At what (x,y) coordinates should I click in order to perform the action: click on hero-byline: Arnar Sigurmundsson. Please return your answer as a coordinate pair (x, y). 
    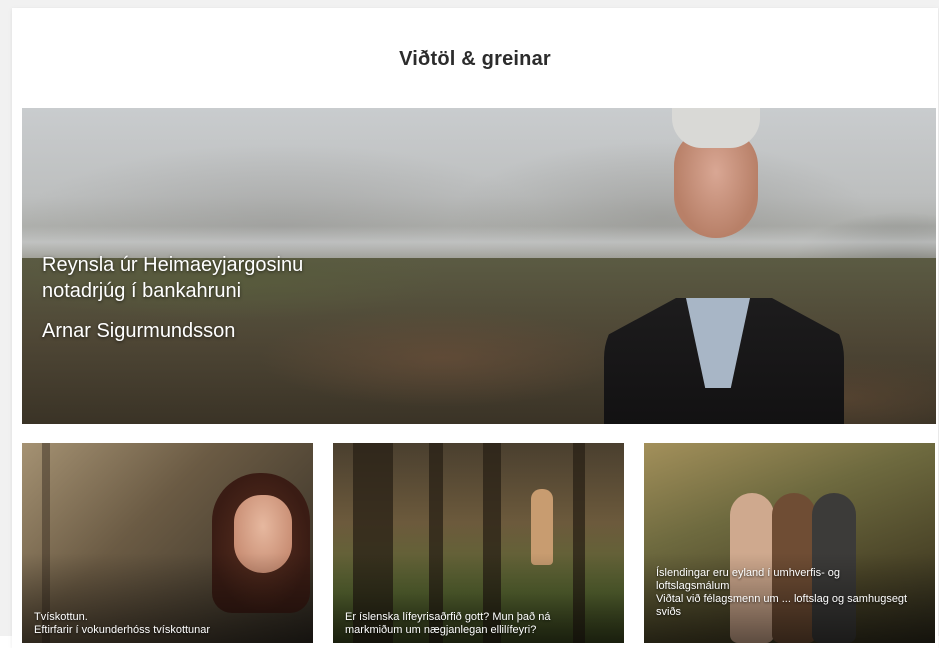
    Looking at the image, I should click on (139, 331).